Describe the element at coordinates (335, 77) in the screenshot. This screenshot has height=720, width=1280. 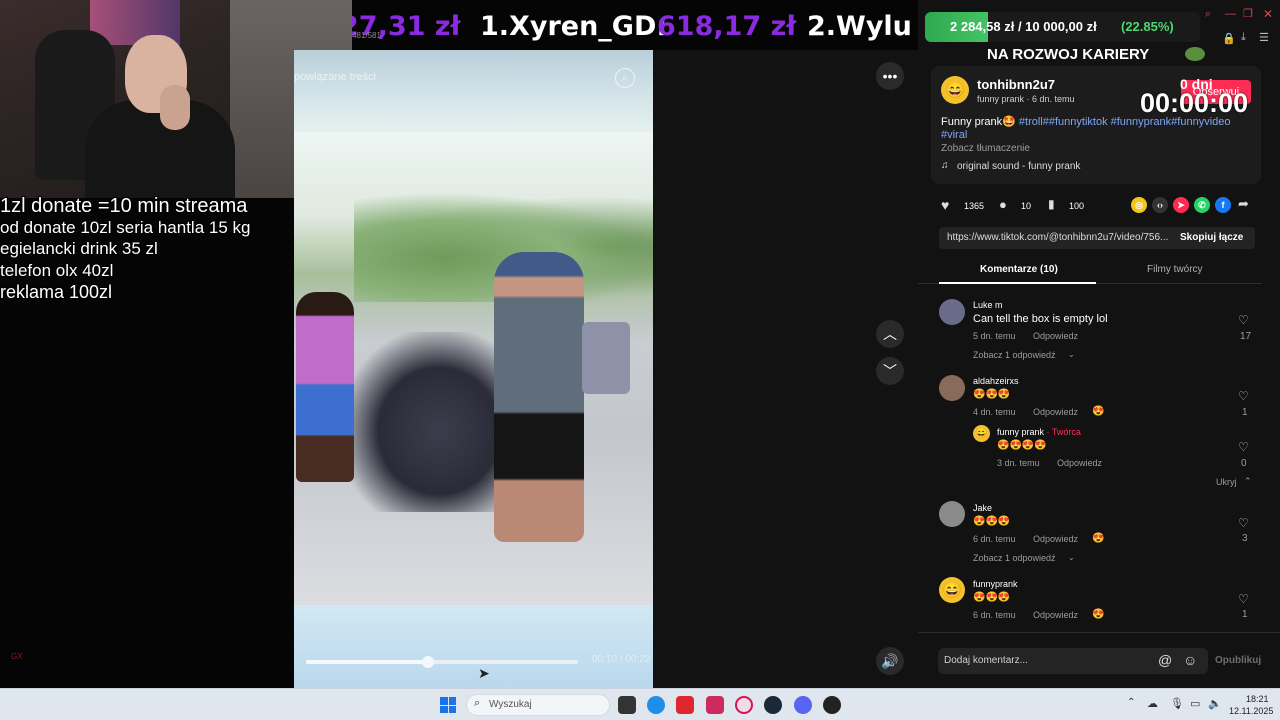
I see `related-search-placeholder: powiązane treści` at that location.